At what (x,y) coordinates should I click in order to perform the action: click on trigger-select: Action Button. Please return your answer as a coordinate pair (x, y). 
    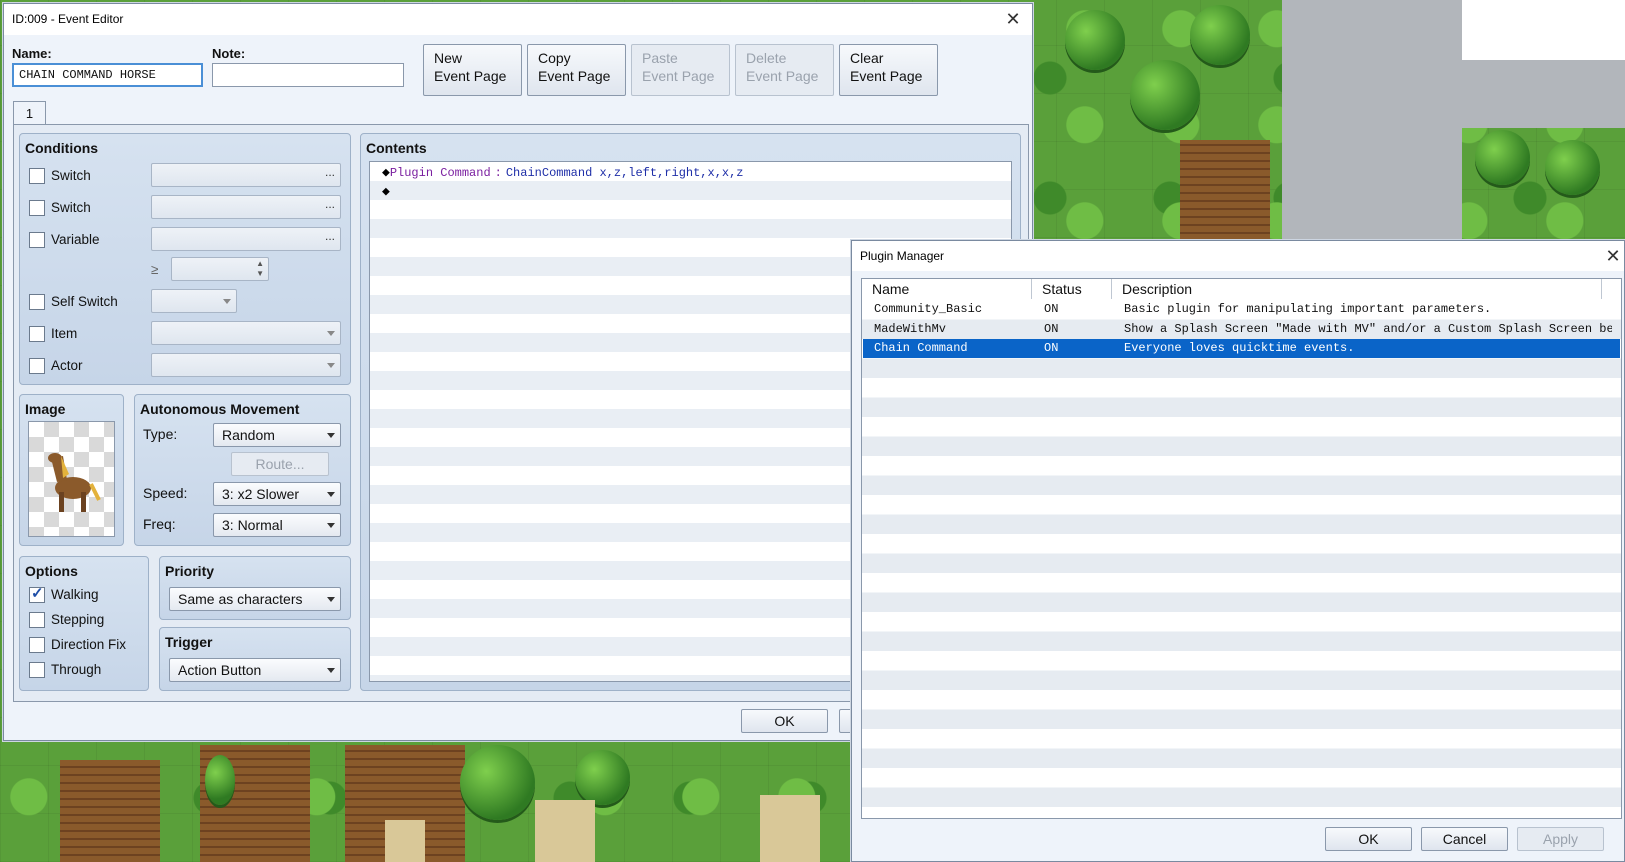
    Looking at the image, I should click on (255, 670).